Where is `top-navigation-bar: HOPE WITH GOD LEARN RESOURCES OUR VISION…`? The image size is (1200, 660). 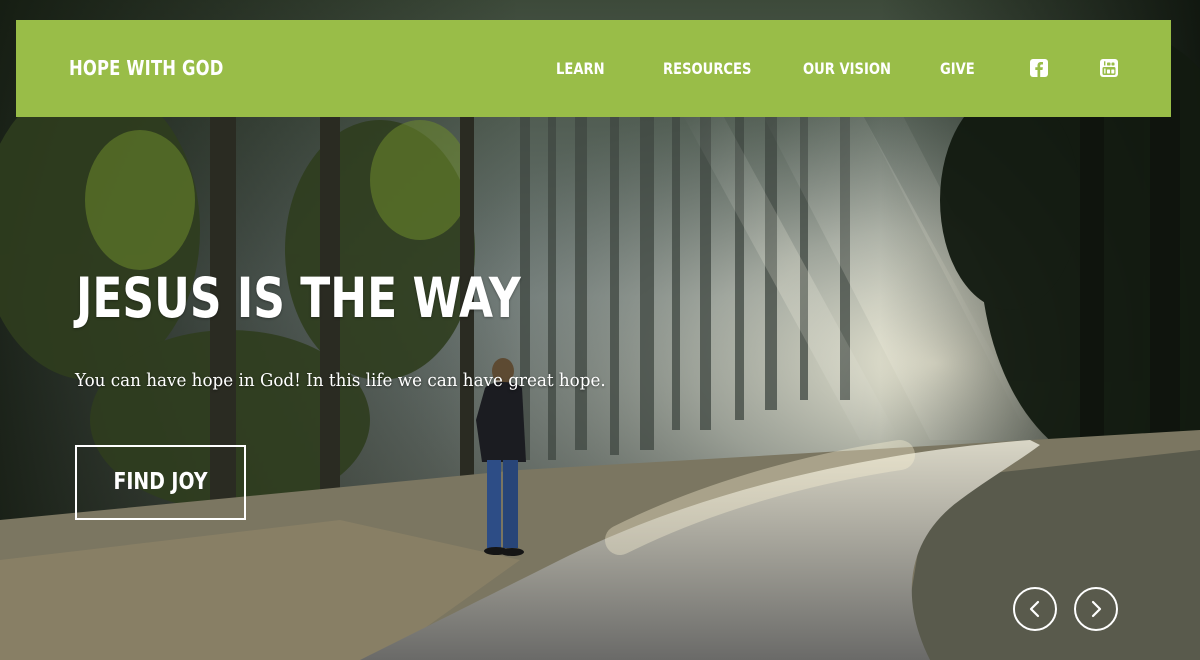
top-navigation-bar: HOPE WITH GOD LEARN RESOURCES OUR VISION… is located at coordinates (593, 68).